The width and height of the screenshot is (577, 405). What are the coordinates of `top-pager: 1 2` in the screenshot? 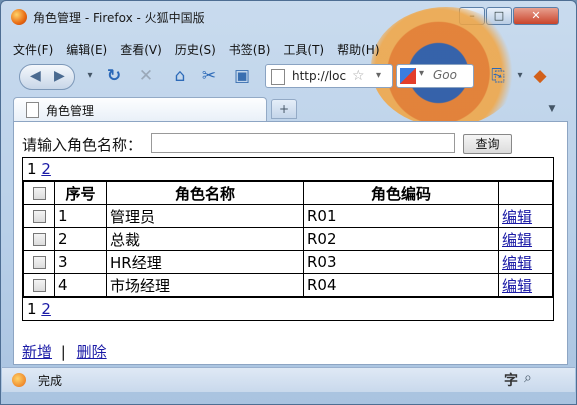 It's located at (288, 169).